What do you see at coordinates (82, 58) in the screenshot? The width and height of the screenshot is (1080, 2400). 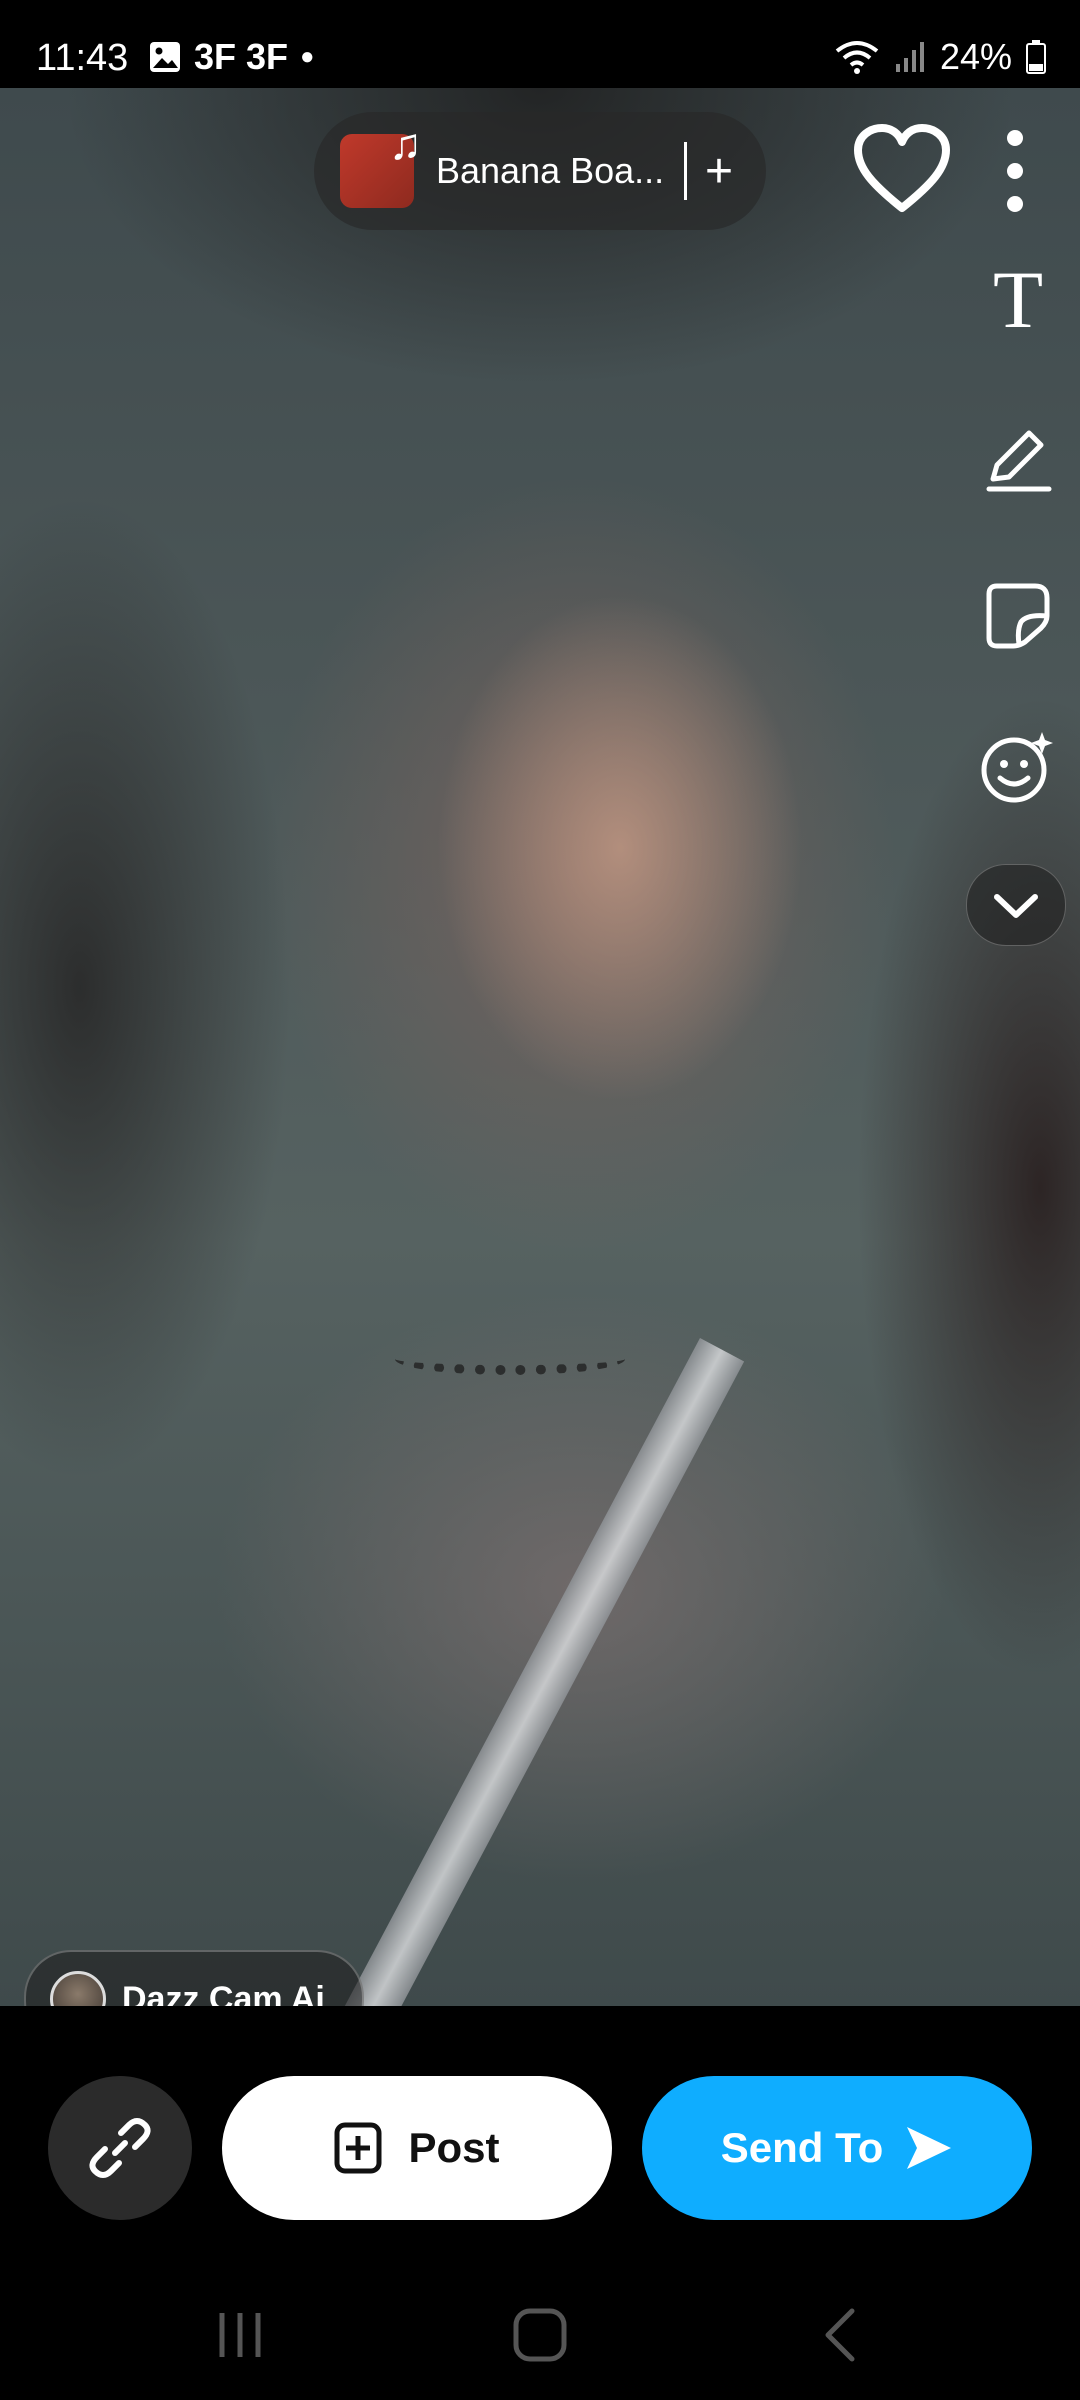 I see `status-time: 11:43` at bounding box center [82, 58].